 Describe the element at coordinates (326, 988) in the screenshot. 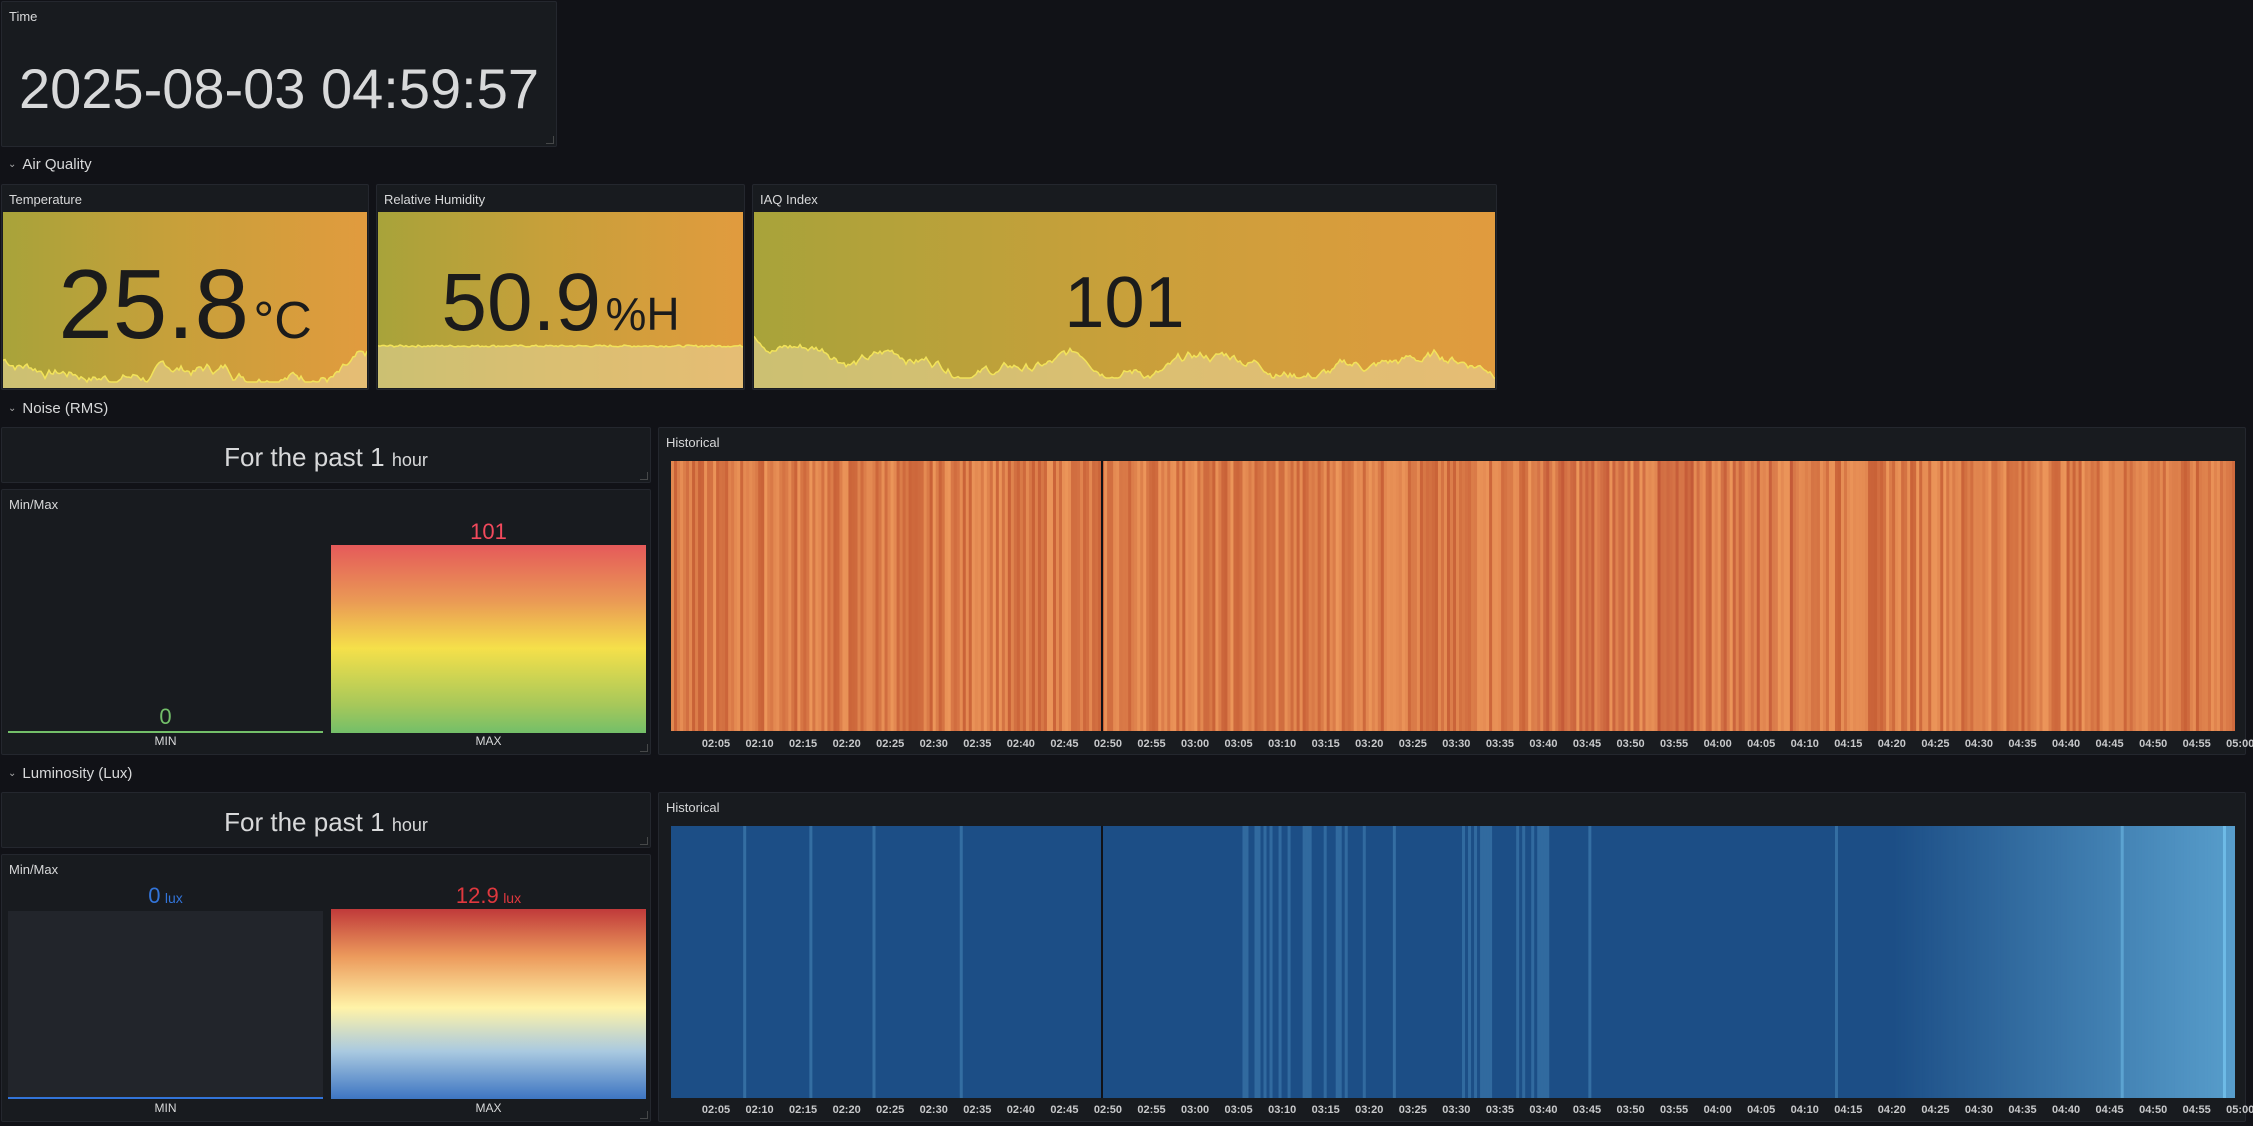

I see `lux-minmax-panel: Min/Max 0 lux MIN 12.9 lux MAX` at that location.